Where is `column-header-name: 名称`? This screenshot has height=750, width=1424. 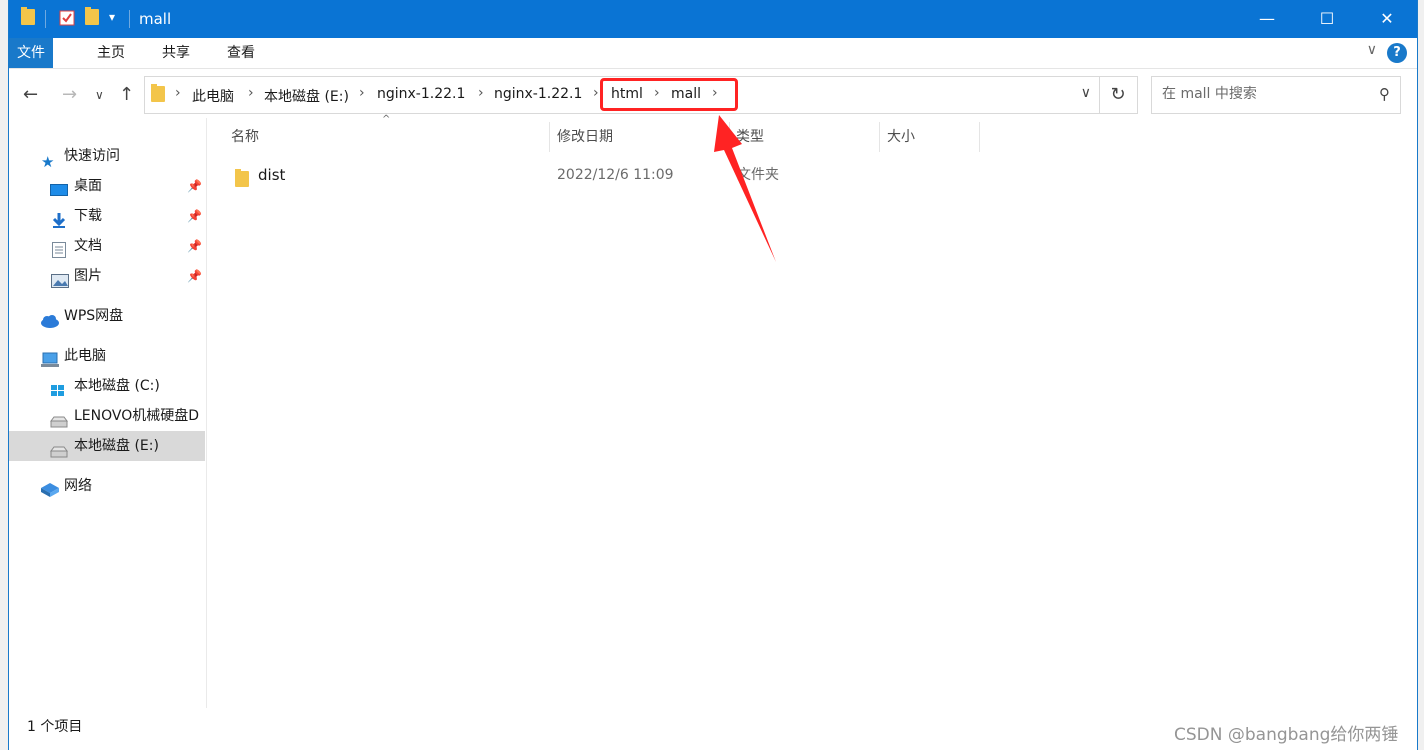
column-header-name: 名称 is located at coordinates (245, 137).